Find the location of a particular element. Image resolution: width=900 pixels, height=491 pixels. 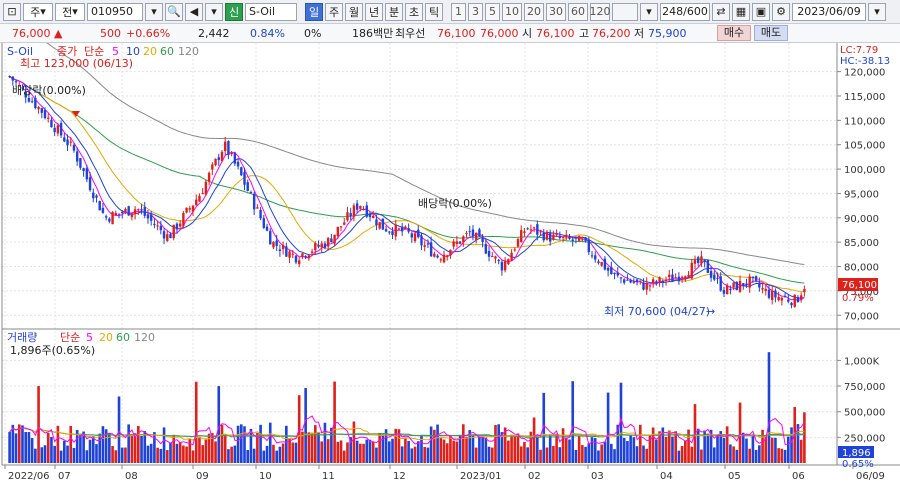

volume-value: 2,442 is located at coordinates (214, 33).